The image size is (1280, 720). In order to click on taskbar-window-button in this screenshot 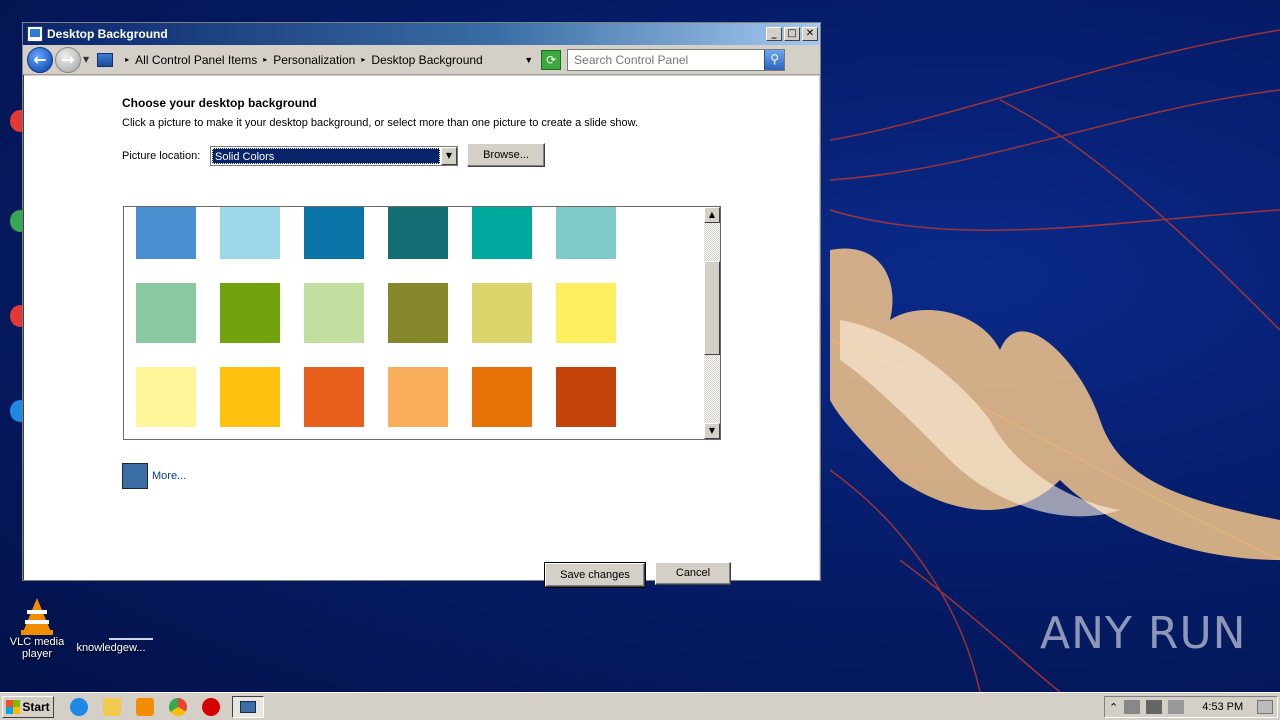, I will do `click(248, 706)`.